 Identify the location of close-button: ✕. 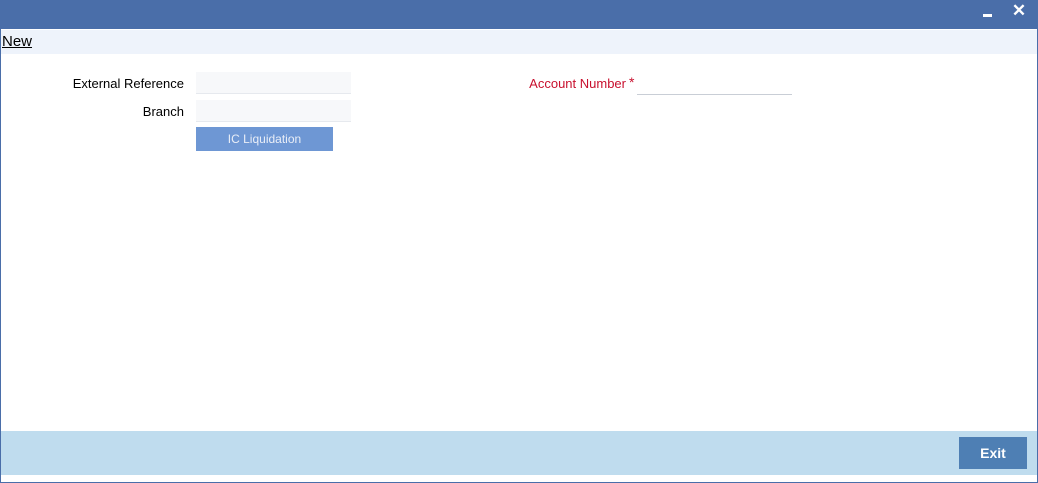
(1019, 13).